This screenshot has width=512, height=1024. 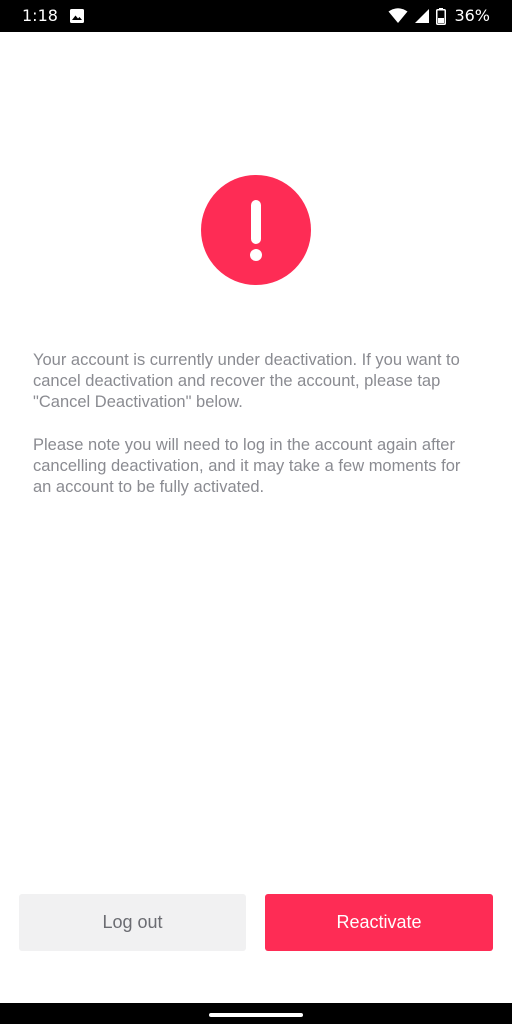 What do you see at coordinates (379, 922) in the screenshot?
I see `reactivate-button: Reactivate` at bounding box center [379, 922].